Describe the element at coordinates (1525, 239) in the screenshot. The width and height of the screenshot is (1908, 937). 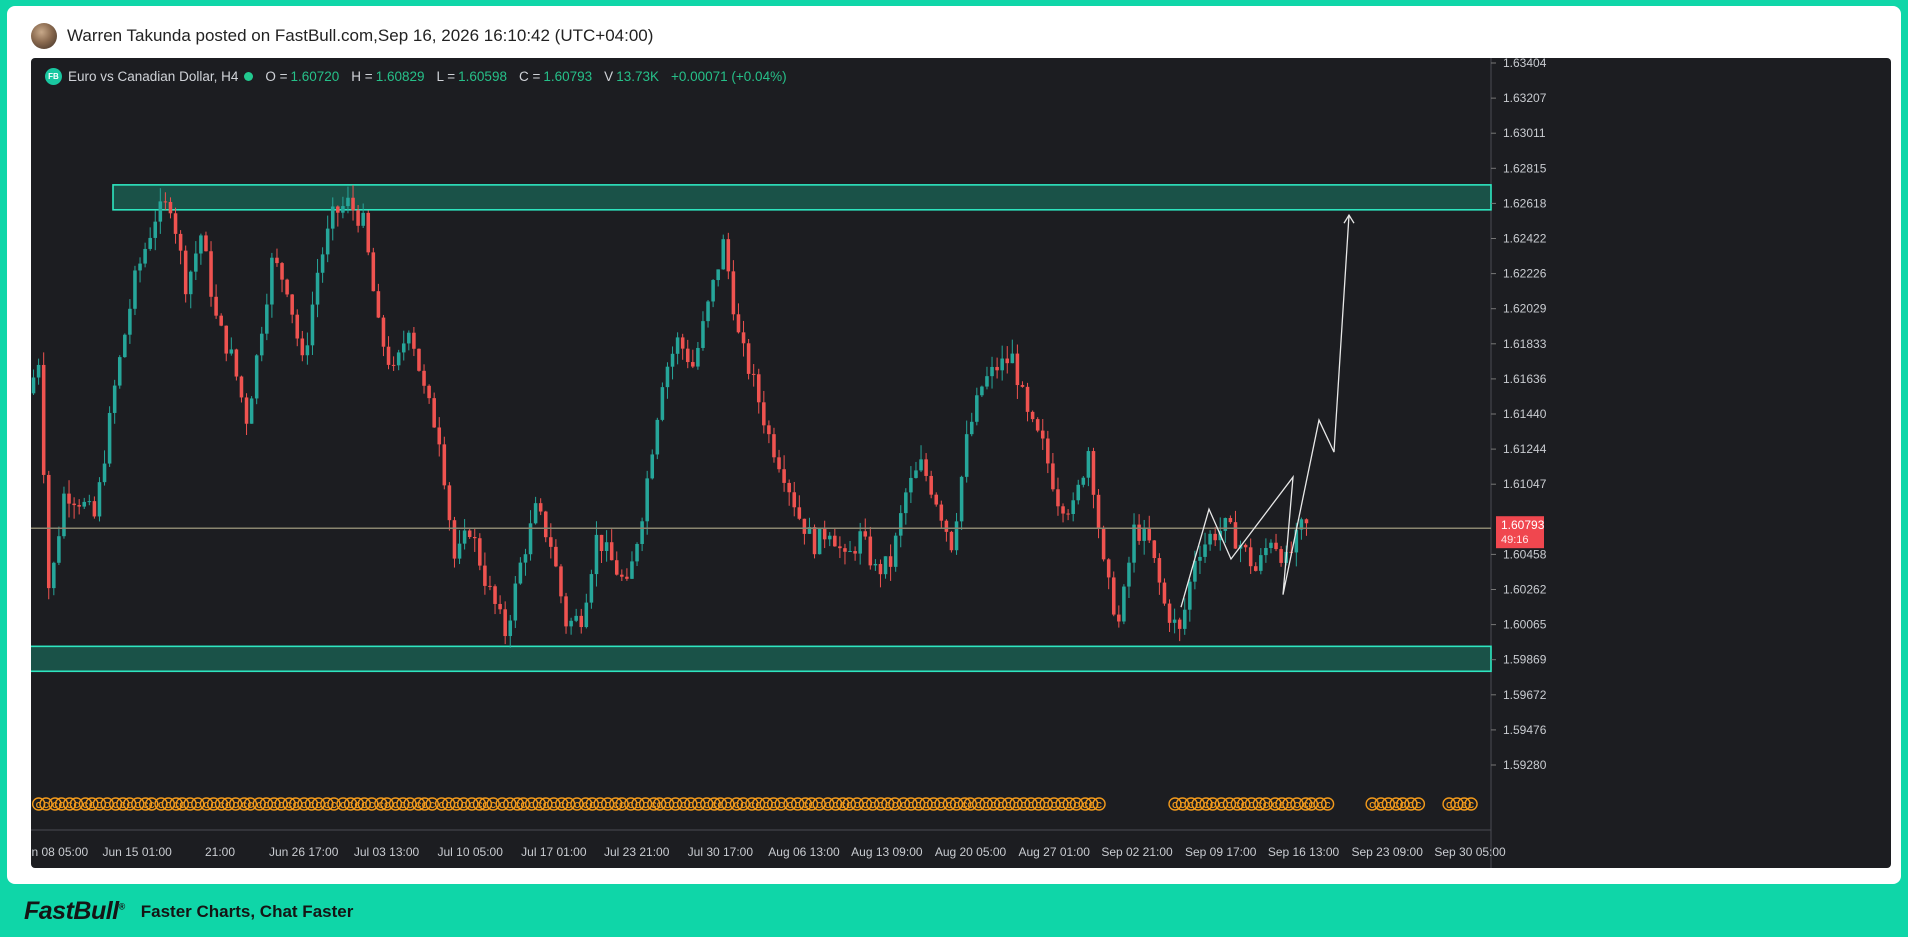
I see `y-tick-label: 1.62422` at that location.